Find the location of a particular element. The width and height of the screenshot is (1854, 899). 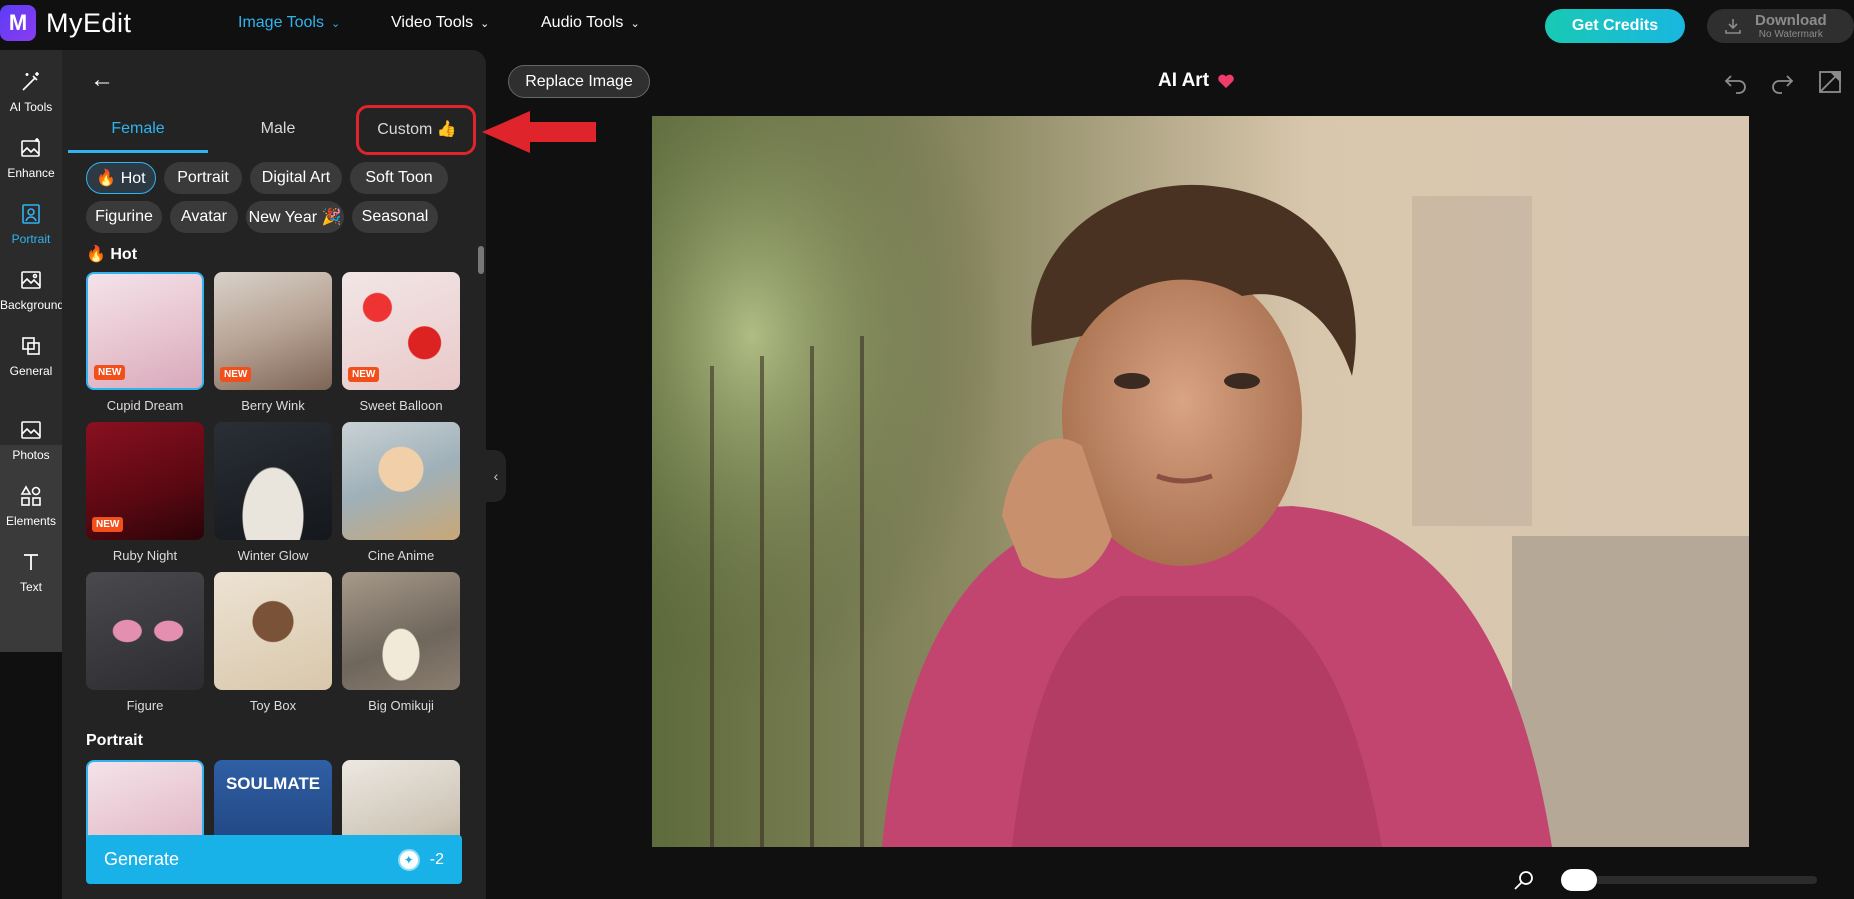

section-title-hot: 🔥 Hot is located at coordinates (112, 254).